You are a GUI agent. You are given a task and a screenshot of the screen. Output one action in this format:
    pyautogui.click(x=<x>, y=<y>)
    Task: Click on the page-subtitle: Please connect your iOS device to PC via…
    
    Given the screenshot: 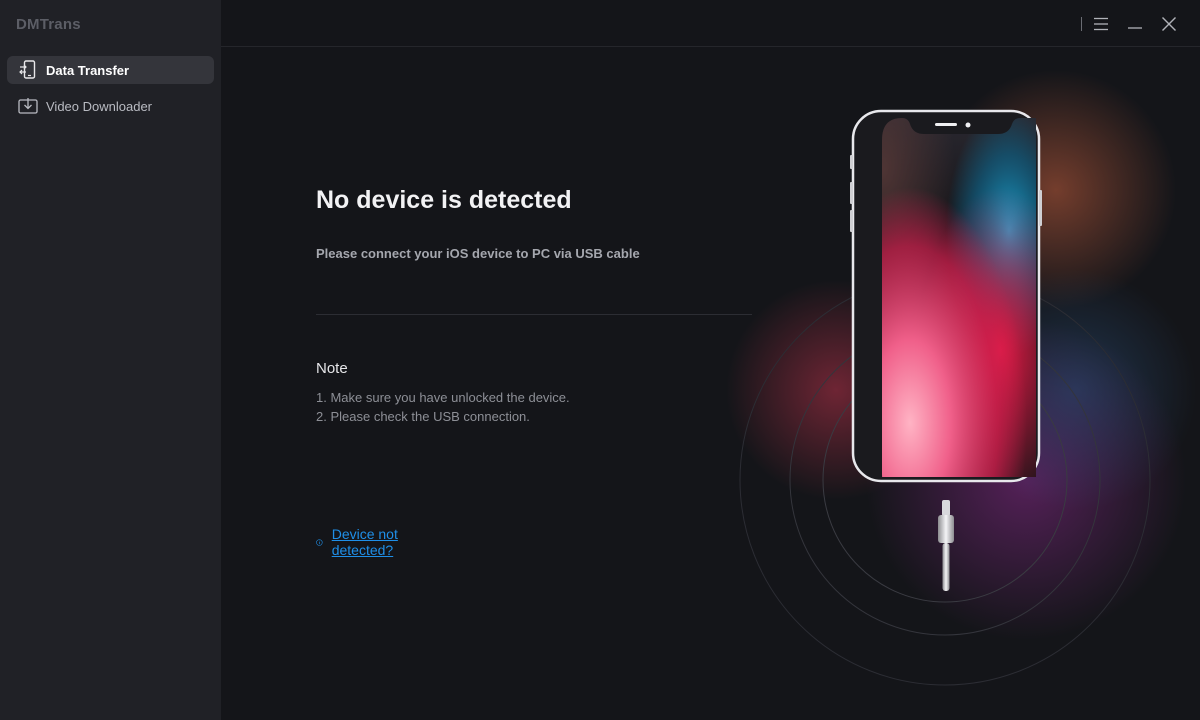 What is the action you would take?
    pyautogui.click(x=478, y=253)
    